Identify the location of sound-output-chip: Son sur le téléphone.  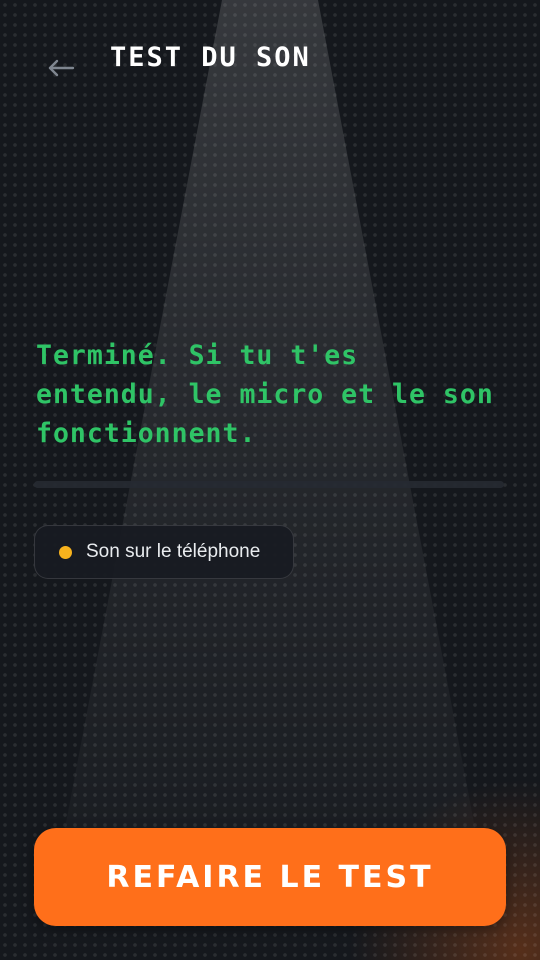
(164, 552).